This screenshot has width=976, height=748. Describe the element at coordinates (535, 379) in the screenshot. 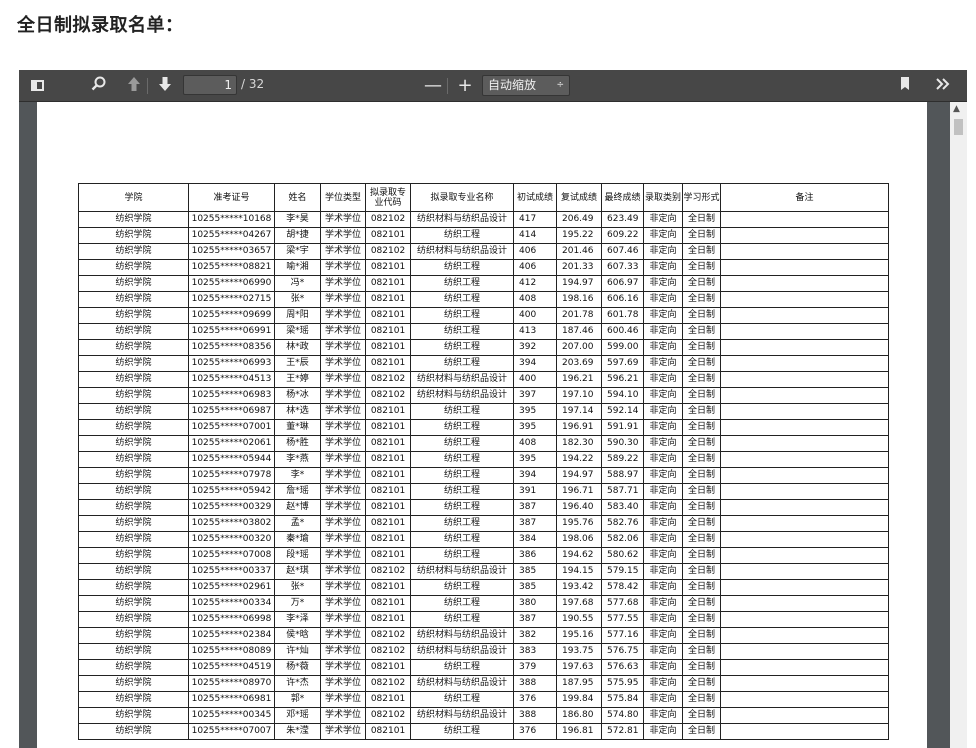

I see `table-cell: 400` at that location.